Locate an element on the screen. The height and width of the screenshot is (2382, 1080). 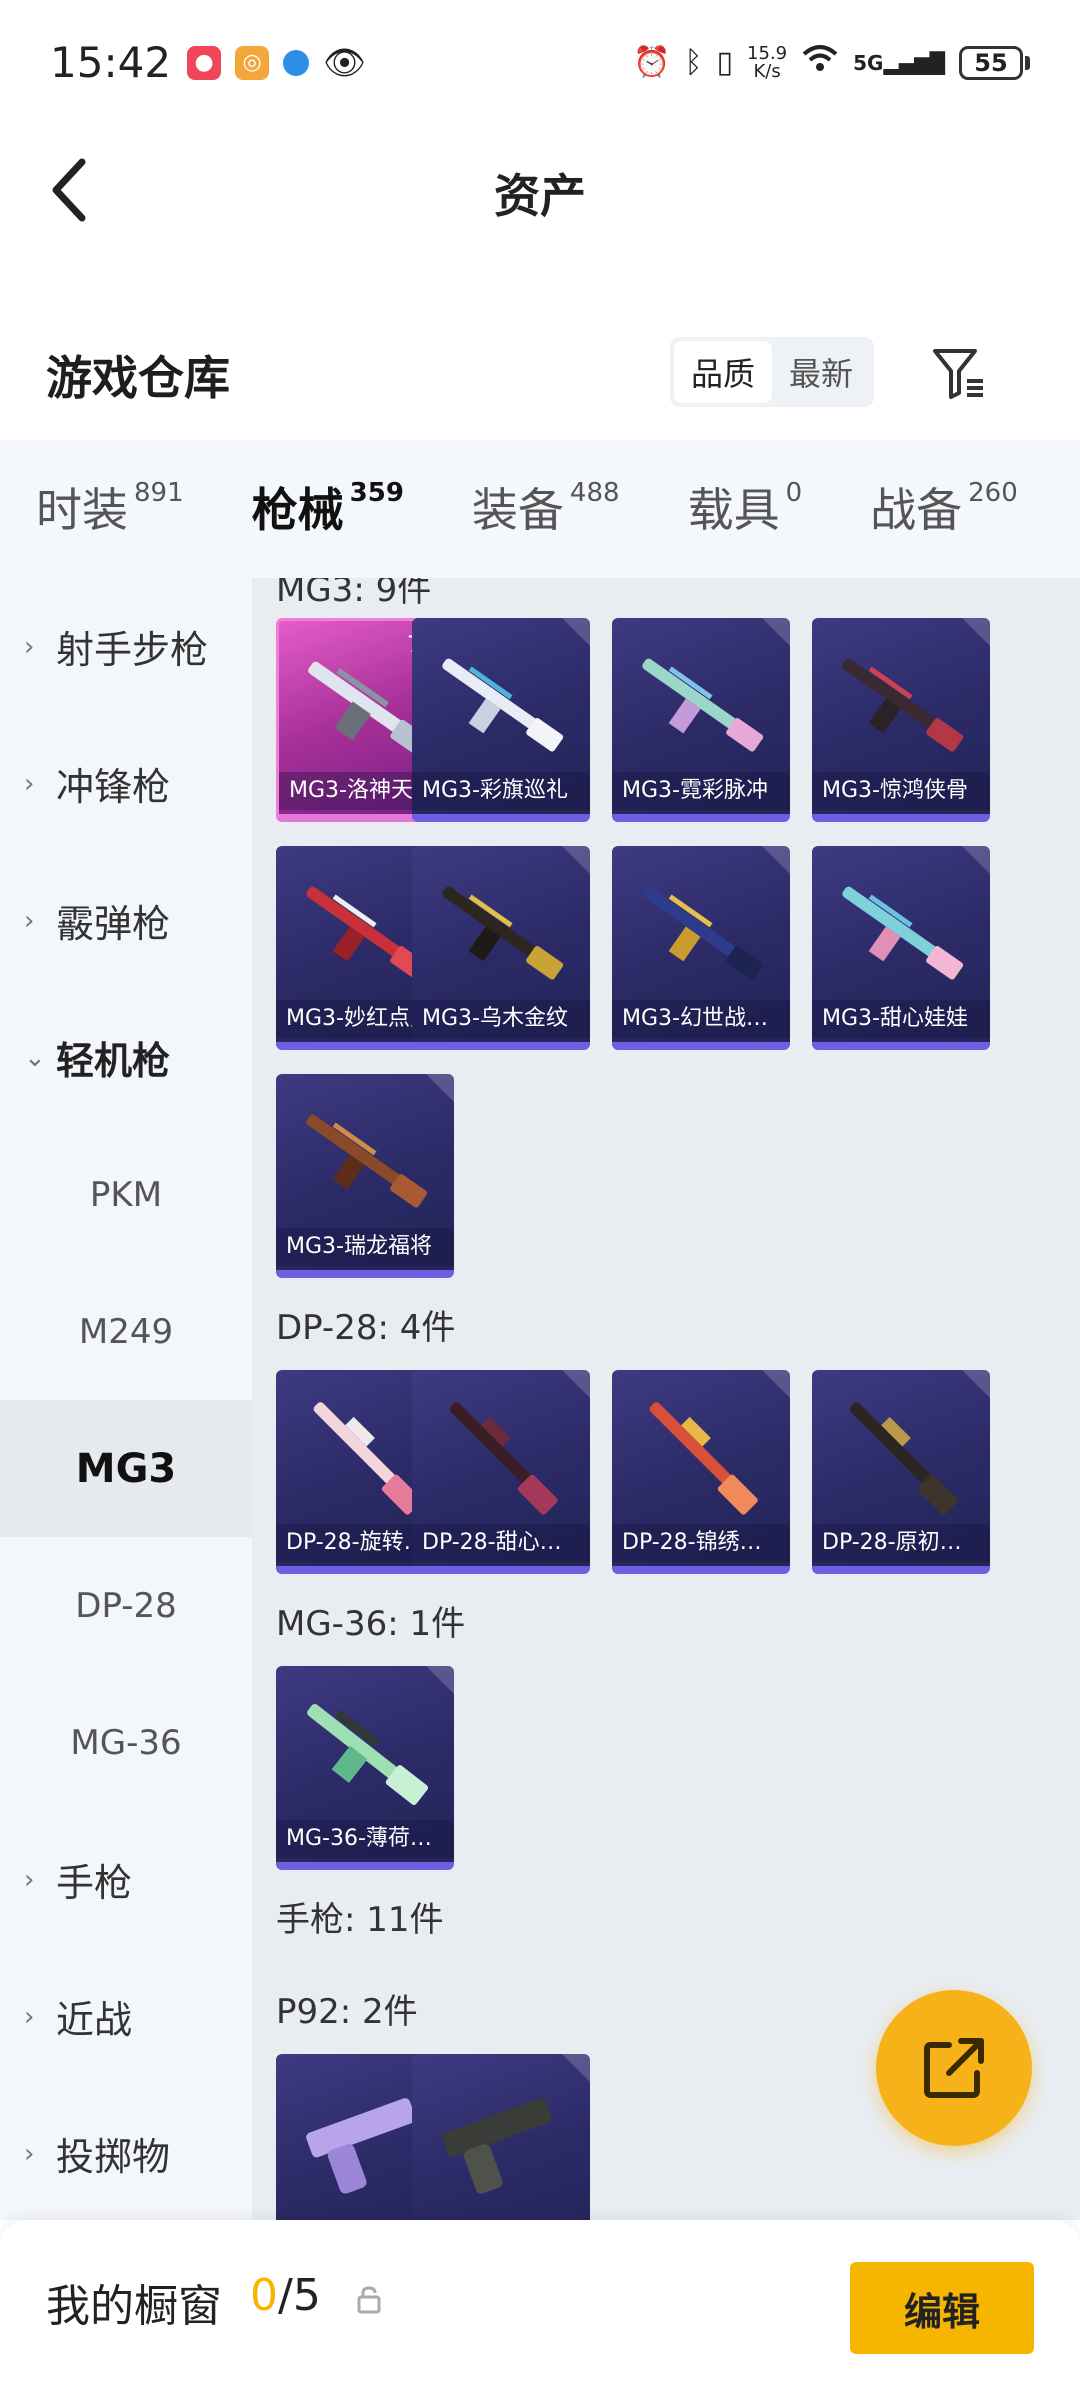
network-speed: 15.9 K/s is located at coordinates (767, 62).